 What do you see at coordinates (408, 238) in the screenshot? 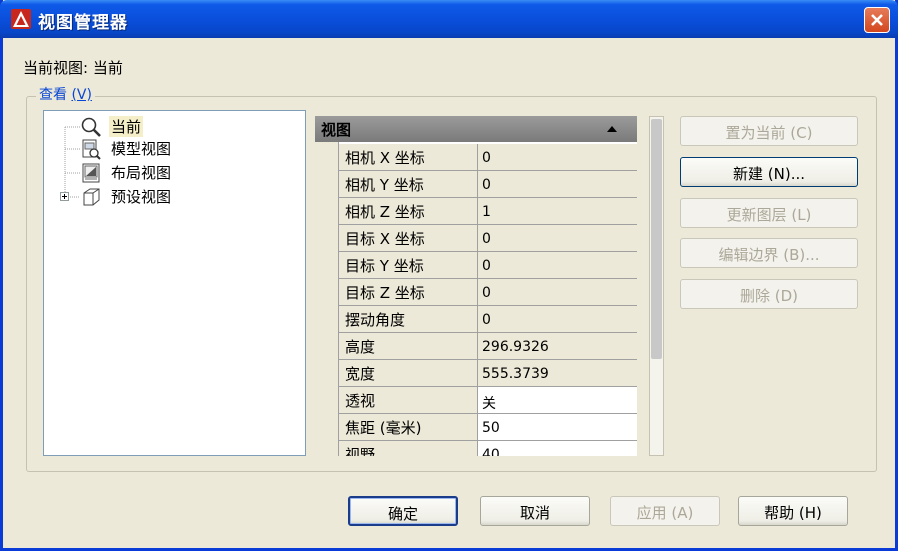
I see `property-name: 目标 X 坐标` at bounding box center [408, 238].